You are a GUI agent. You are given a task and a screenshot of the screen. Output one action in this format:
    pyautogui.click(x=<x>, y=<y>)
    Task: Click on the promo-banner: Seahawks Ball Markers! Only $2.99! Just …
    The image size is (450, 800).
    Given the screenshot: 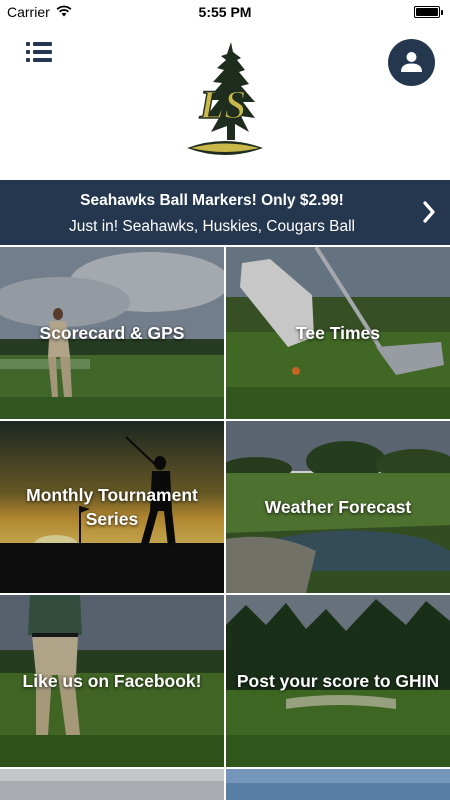 What is the action you would take?
    pyautogui.click(x=225, y=212)
    